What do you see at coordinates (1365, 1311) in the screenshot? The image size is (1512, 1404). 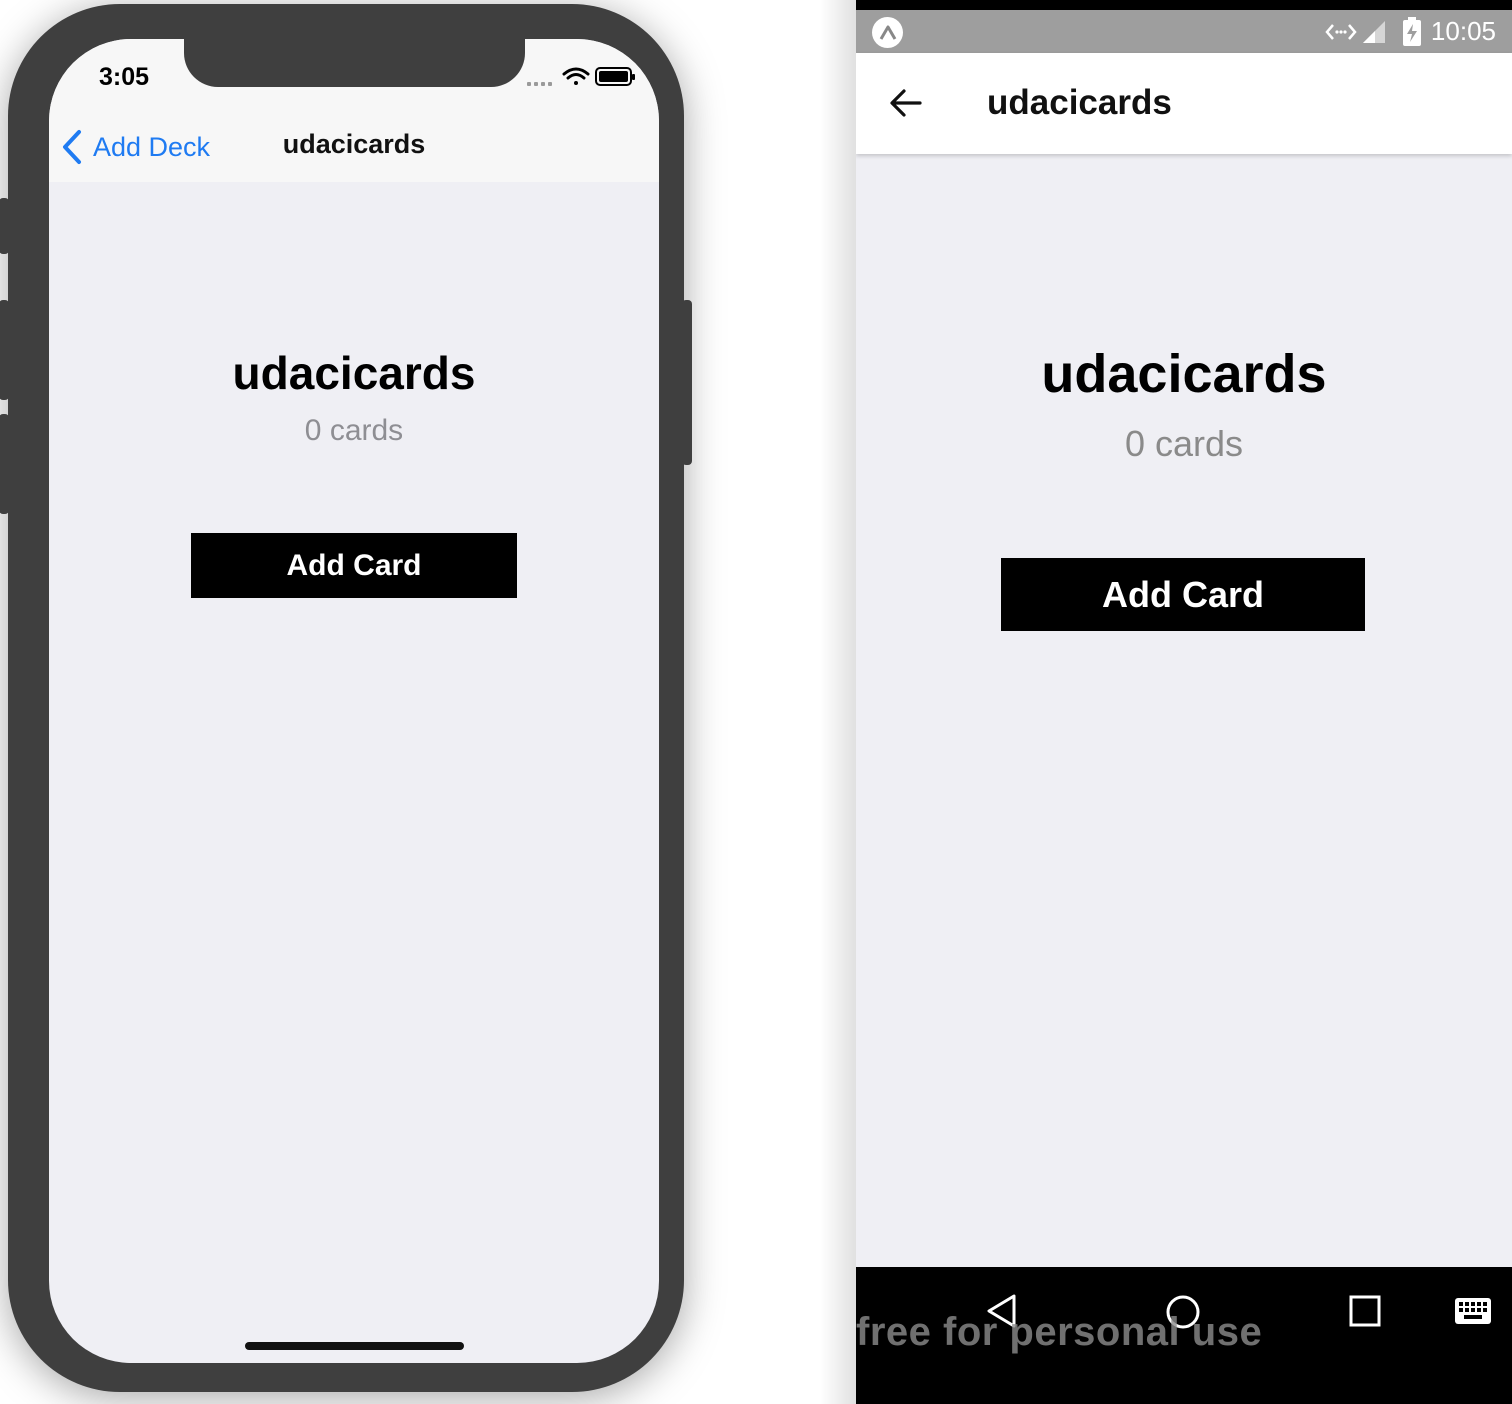 I see `nav-recents-icon` at bounding box center [1365, 1311].